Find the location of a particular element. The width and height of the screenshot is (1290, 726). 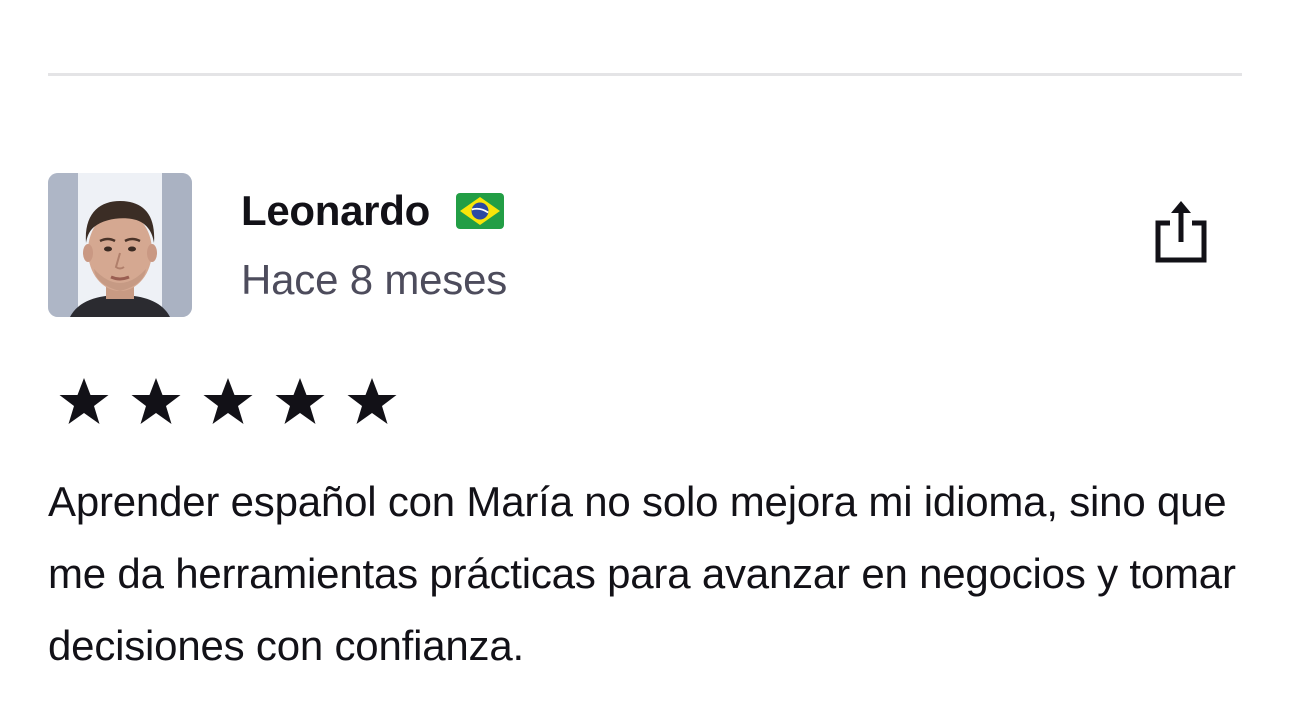

share-button is located at coordinates (1181, 232).